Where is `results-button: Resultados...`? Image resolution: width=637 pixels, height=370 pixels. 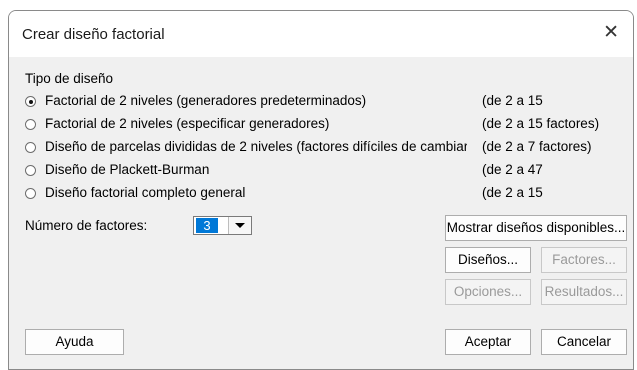 results-button: Resultados... is located at coordinates (584, 292).